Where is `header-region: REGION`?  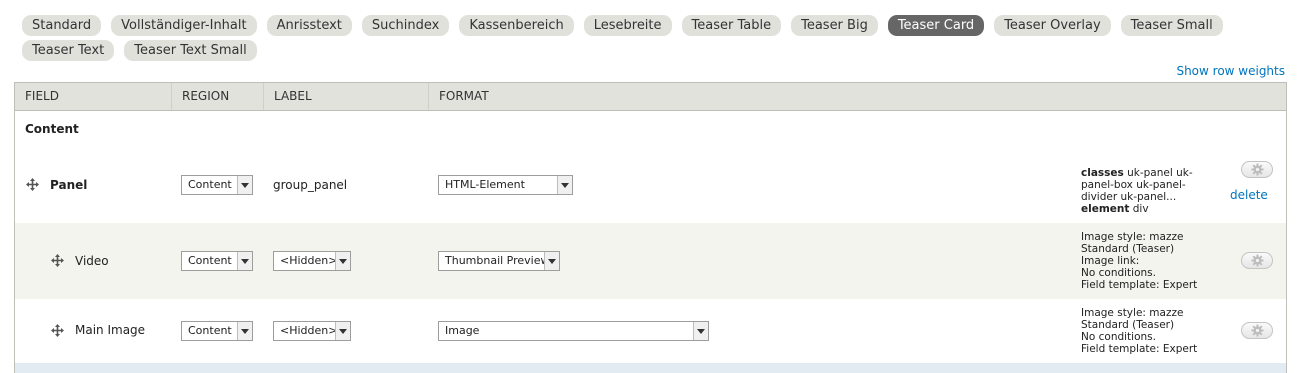
header-region: REGION is located at coordinates (218, 96).